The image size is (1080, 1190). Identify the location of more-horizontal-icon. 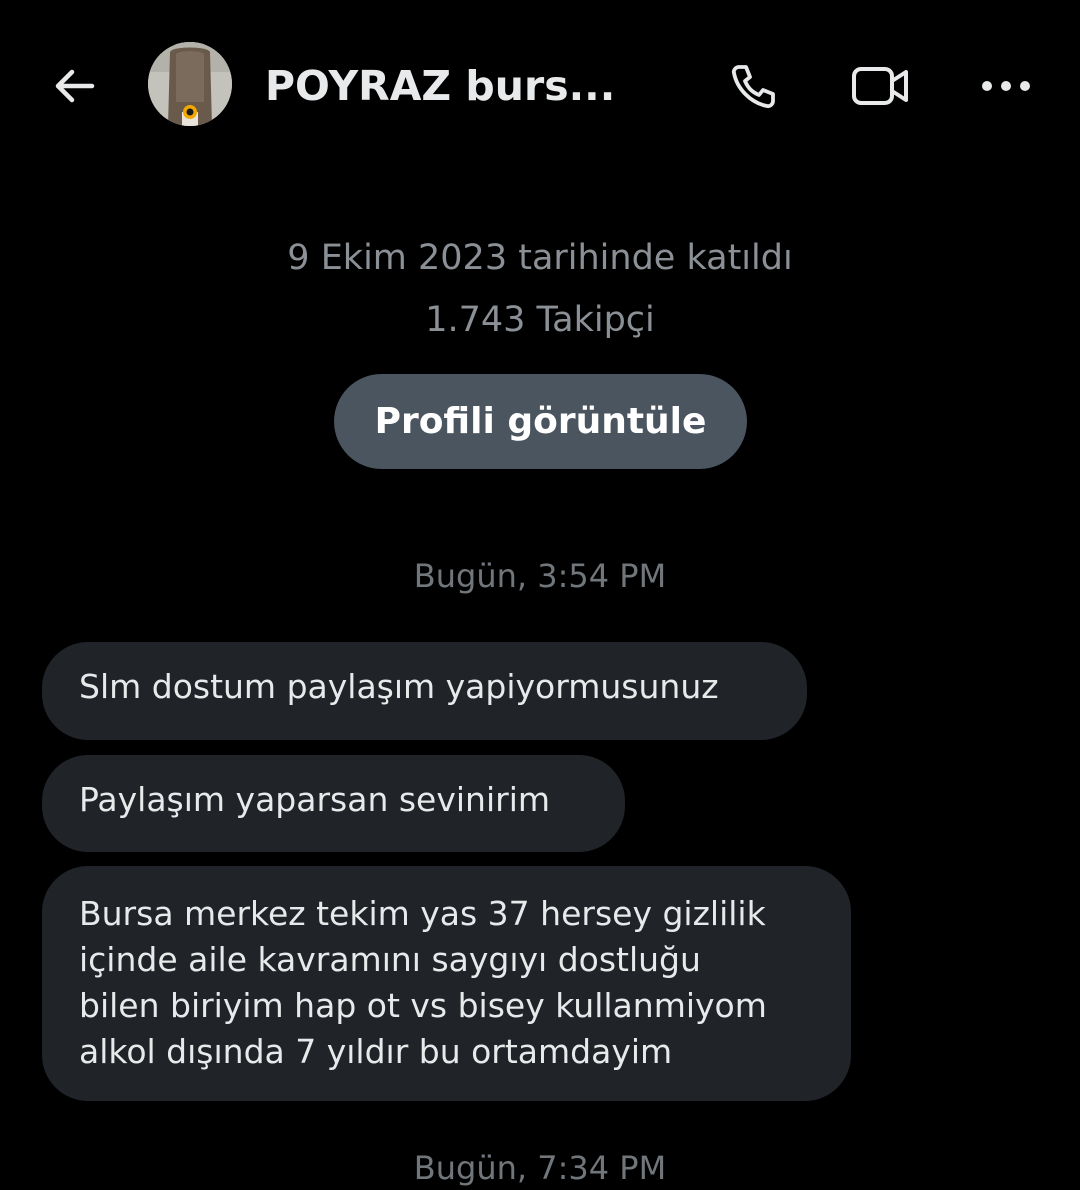
(1006, 86).